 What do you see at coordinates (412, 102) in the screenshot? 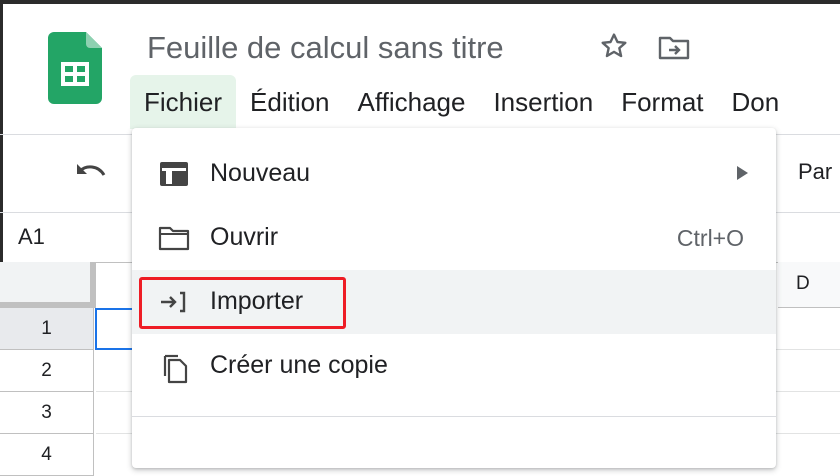
I see `menu-affichage: Affichage` at bounding box center [412, 102].